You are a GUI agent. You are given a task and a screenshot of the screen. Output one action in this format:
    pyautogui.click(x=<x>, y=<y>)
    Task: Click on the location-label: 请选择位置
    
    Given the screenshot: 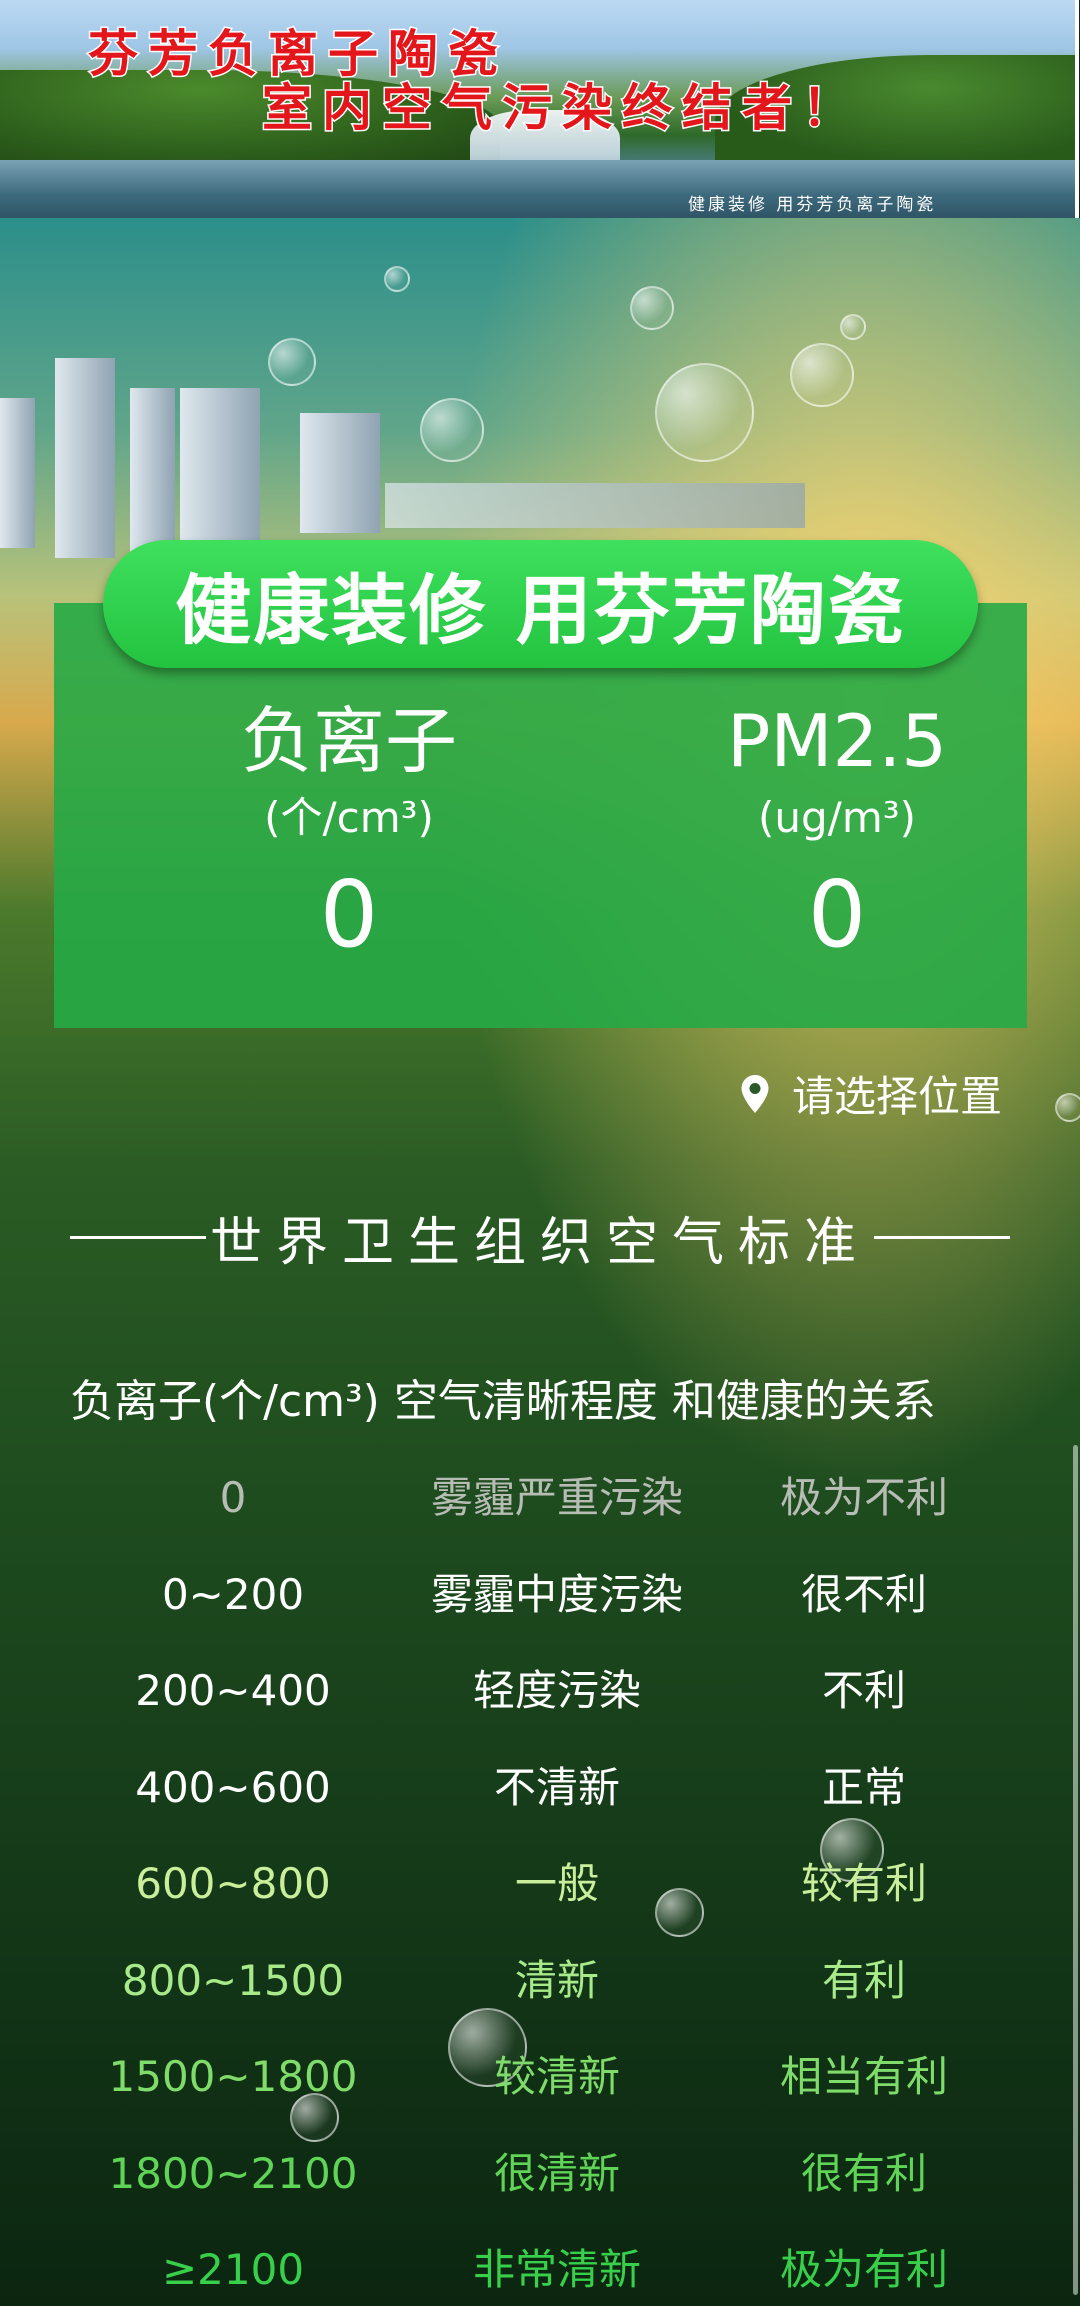 What is the action you would take?
    pyautogui.click(x=897, y=1096)
    